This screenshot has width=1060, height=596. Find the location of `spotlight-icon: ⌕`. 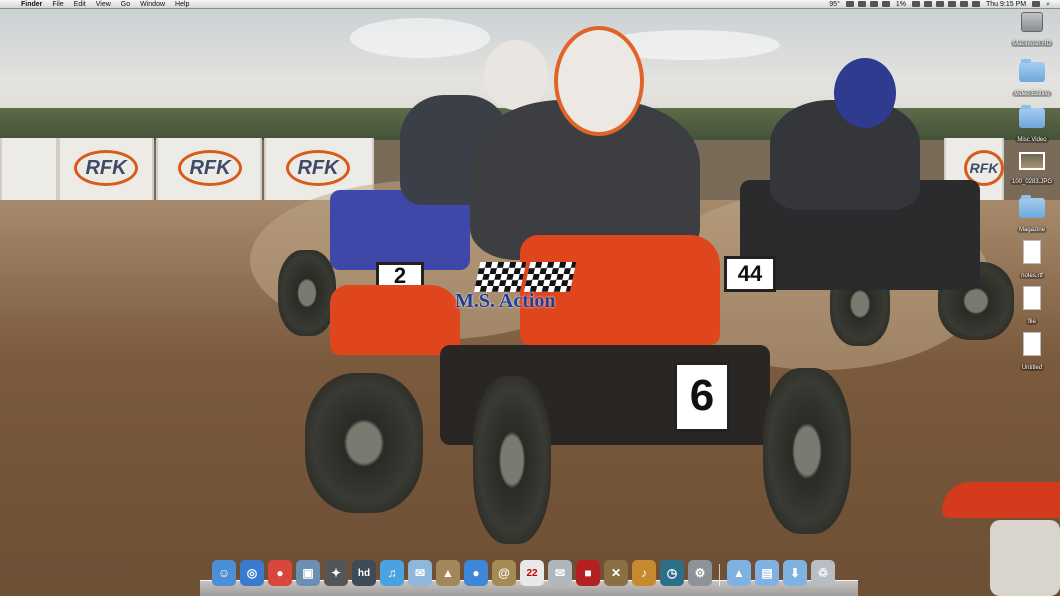

spotlight-icon: ⌕ is located at coordinates (1048, 4).